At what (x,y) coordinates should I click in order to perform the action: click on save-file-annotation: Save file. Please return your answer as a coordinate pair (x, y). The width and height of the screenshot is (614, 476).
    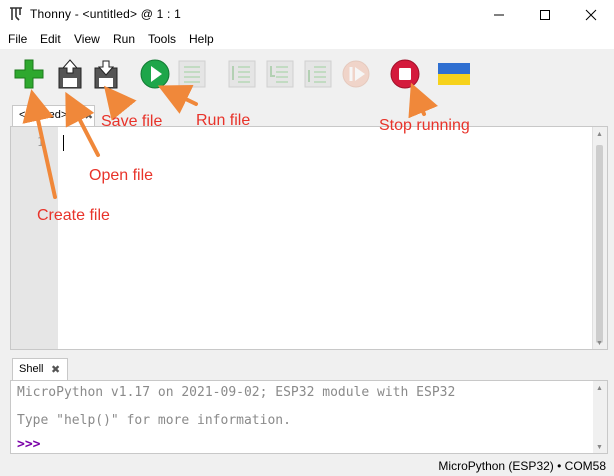
    Looking at the image, I should click on (132, 121).